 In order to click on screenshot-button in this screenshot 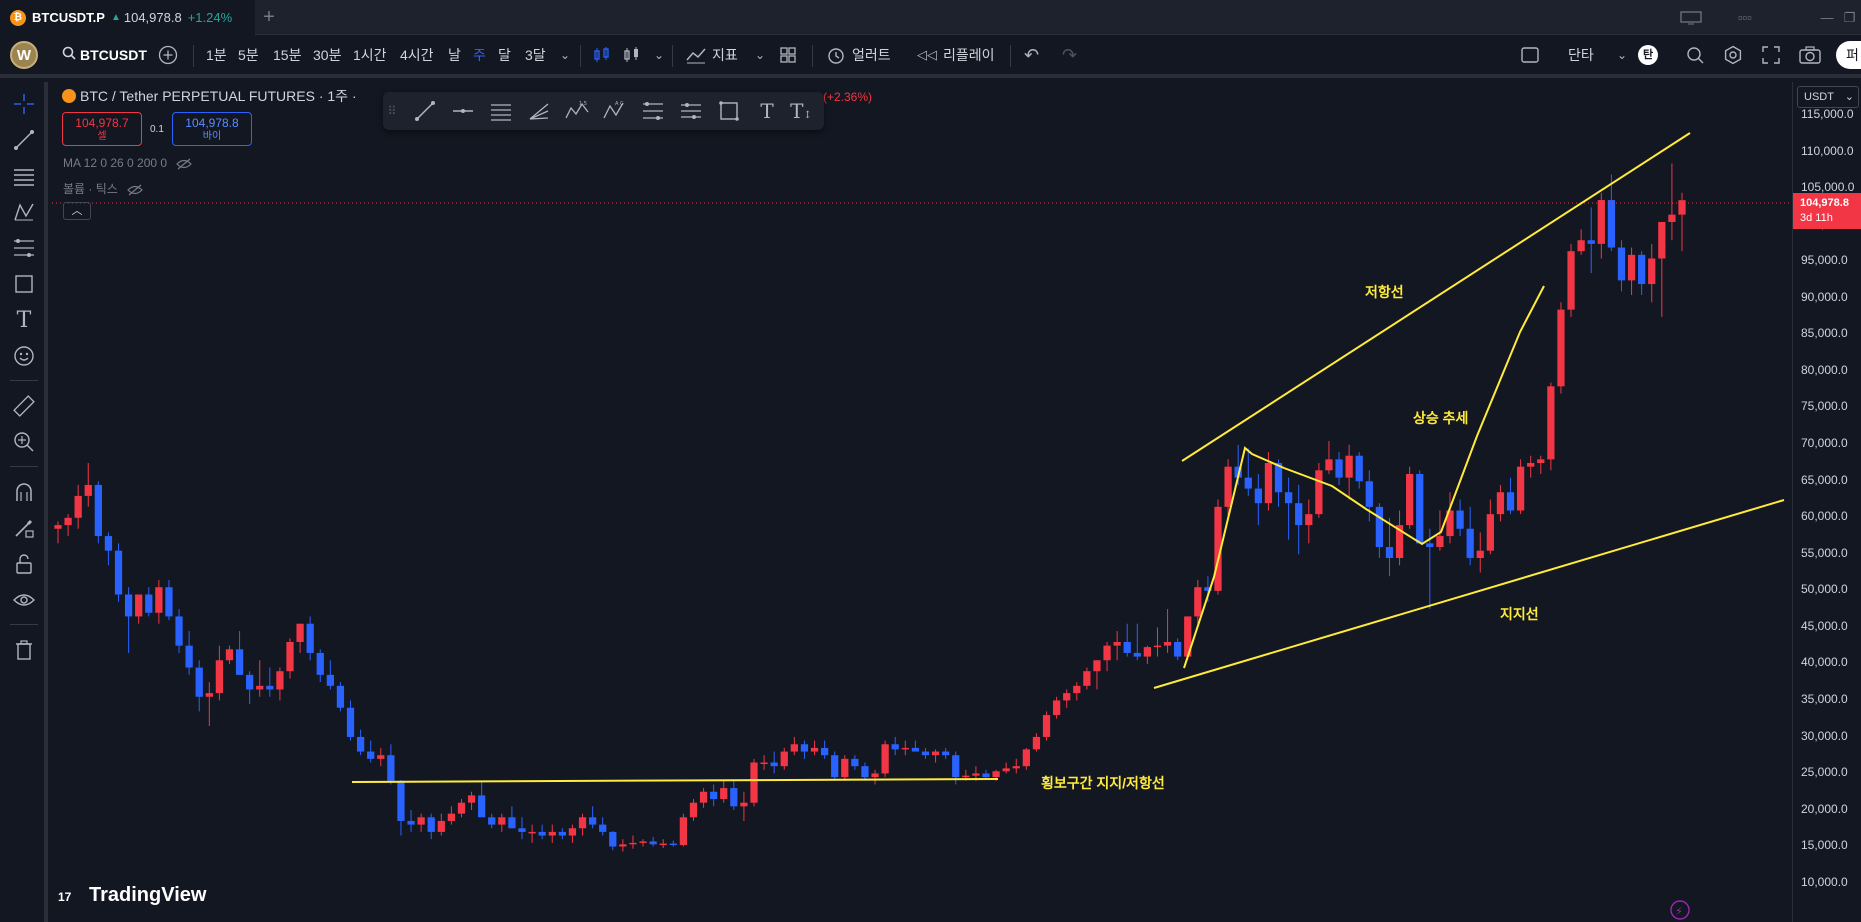, I will do `click(1810, 55)`.